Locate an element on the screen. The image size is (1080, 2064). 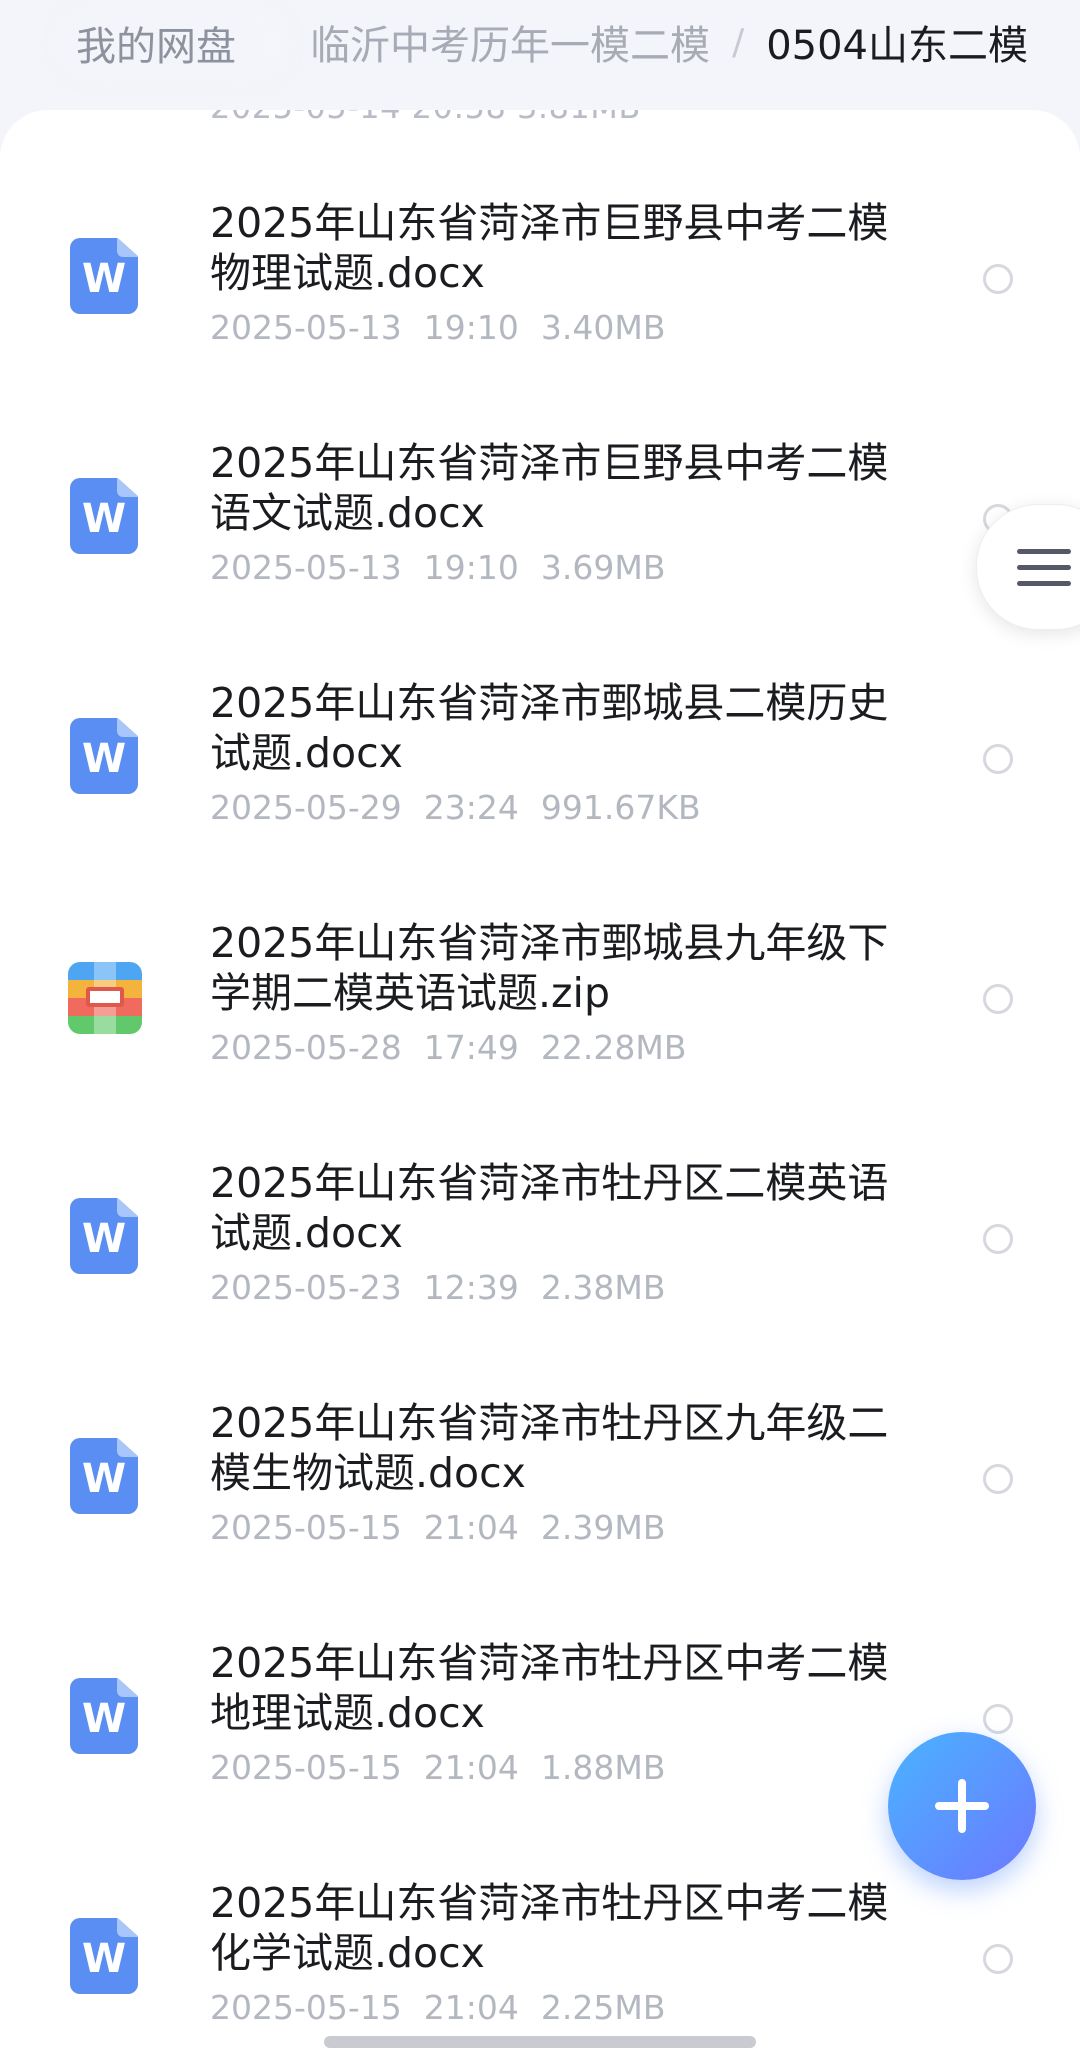
file-name: 2025年山东省菏泽市巨野县中考二模语文试题.docx is located at coordinates (549, 488).